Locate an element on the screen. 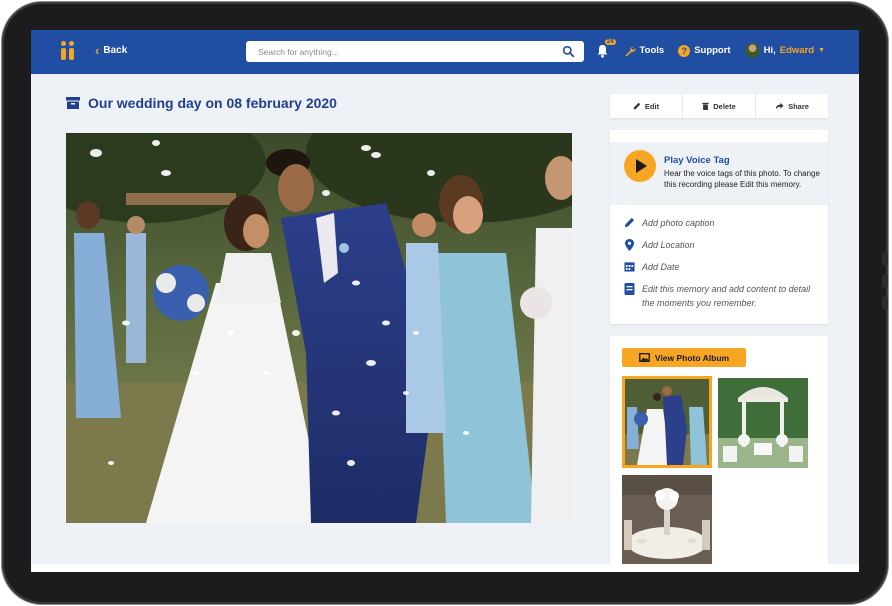  delete-label: Delete is located at coordinates (724, 106).